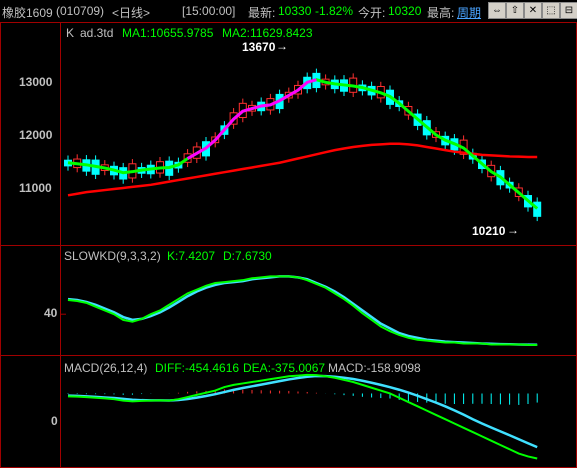  Describe the element at coordinates (35, 188) in the screenshot. I see `y-tick-11000: 11000` at that location.